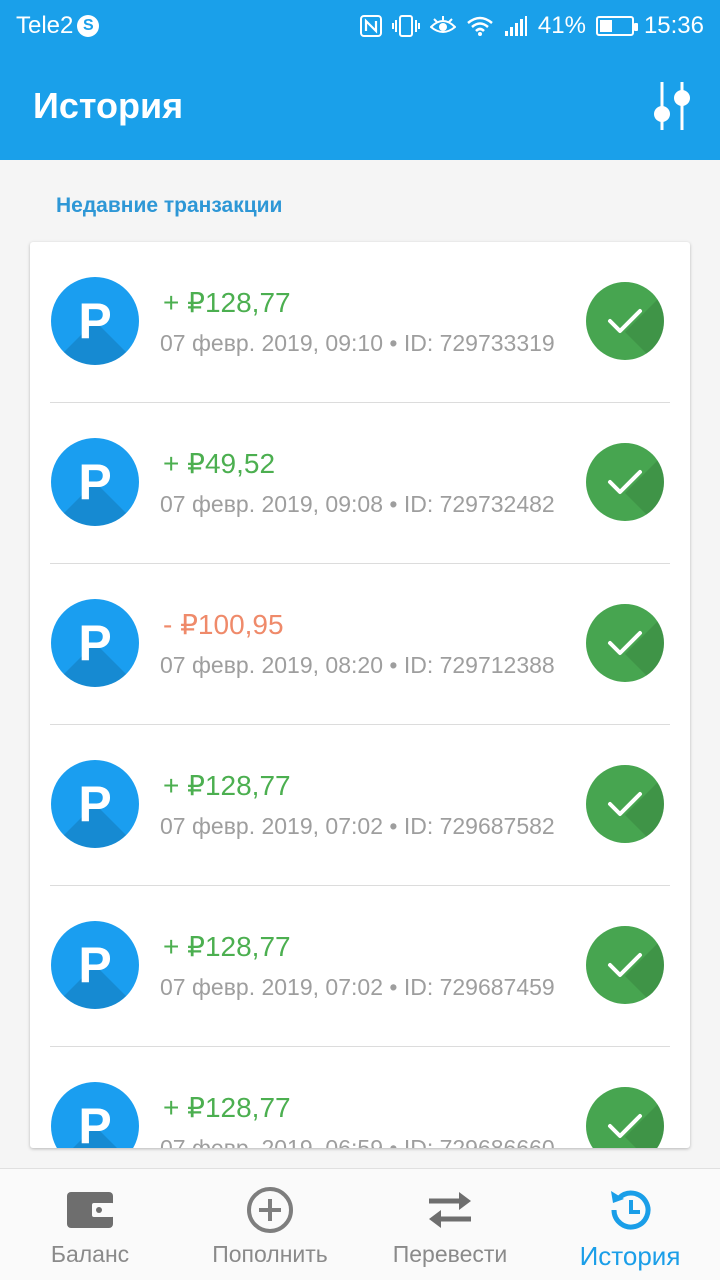  I want to click on plus-circle-icon, so click(270, 1210).